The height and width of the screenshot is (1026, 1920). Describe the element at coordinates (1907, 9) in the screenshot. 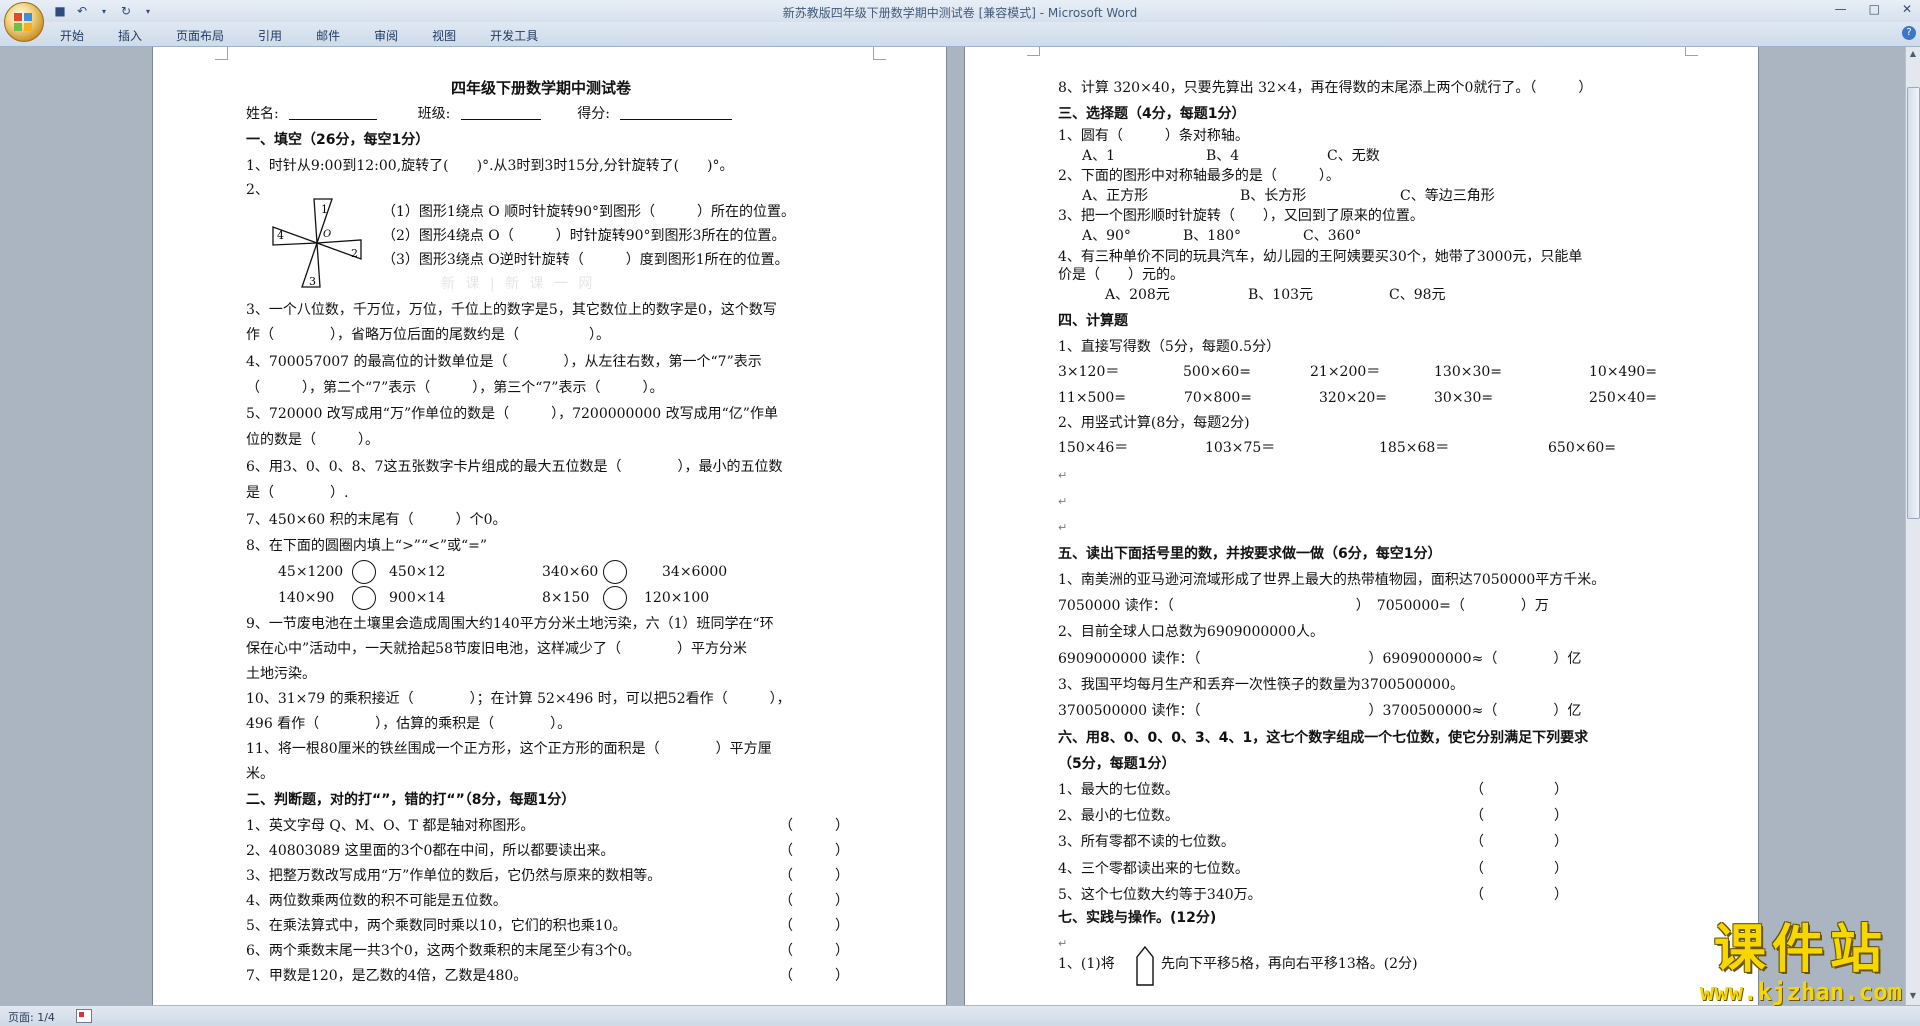

I see `close-icon: ✕` at that location.